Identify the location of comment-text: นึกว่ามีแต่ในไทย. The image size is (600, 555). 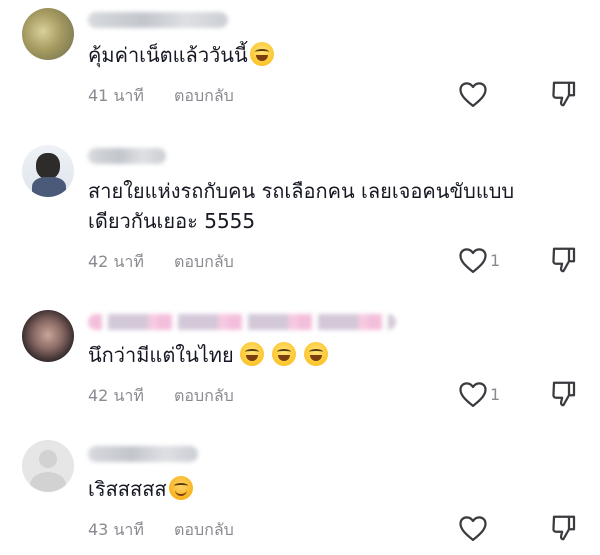
(208, 355).